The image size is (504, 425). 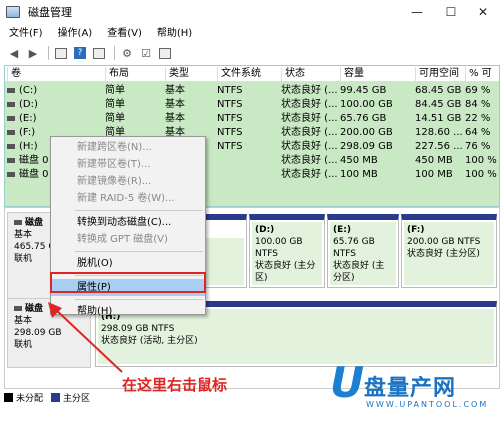 I want to click on legend-label: 未分配, so click(x=30, y=398).